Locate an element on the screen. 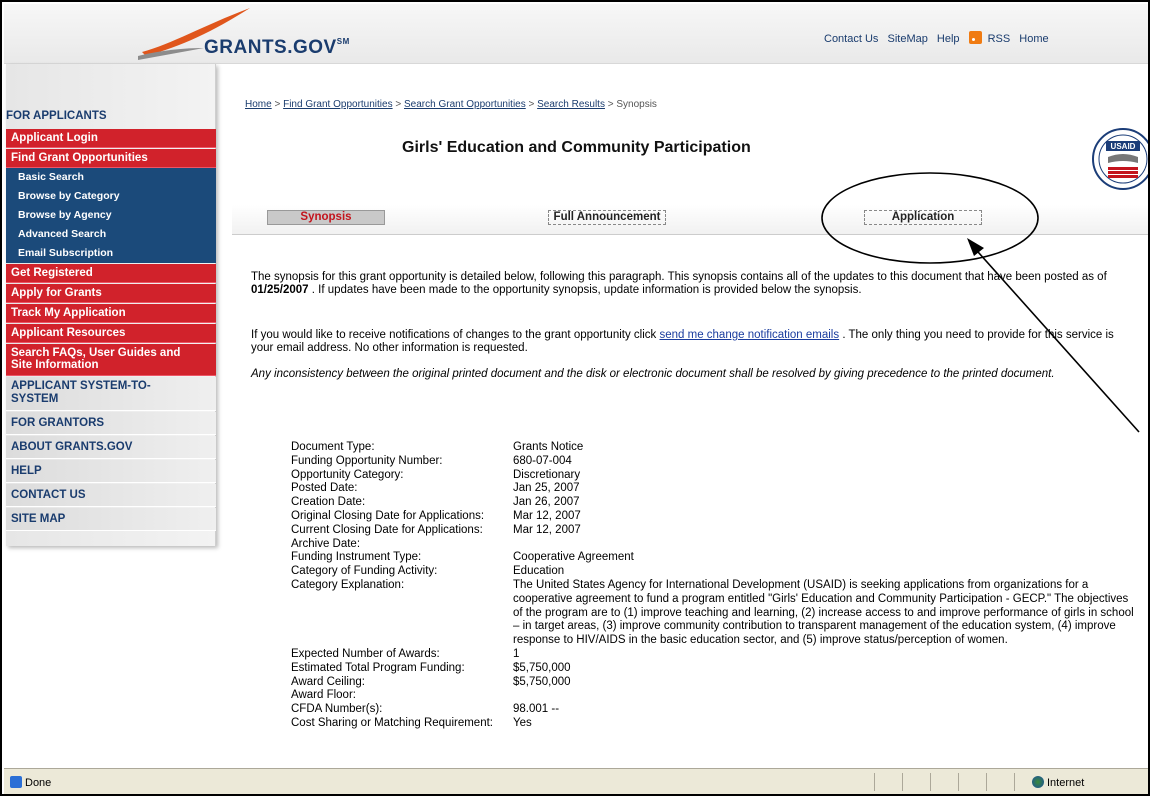 The image size is (1150, 796). detail-value: Grants Notice is located at coordinates (548, 447).